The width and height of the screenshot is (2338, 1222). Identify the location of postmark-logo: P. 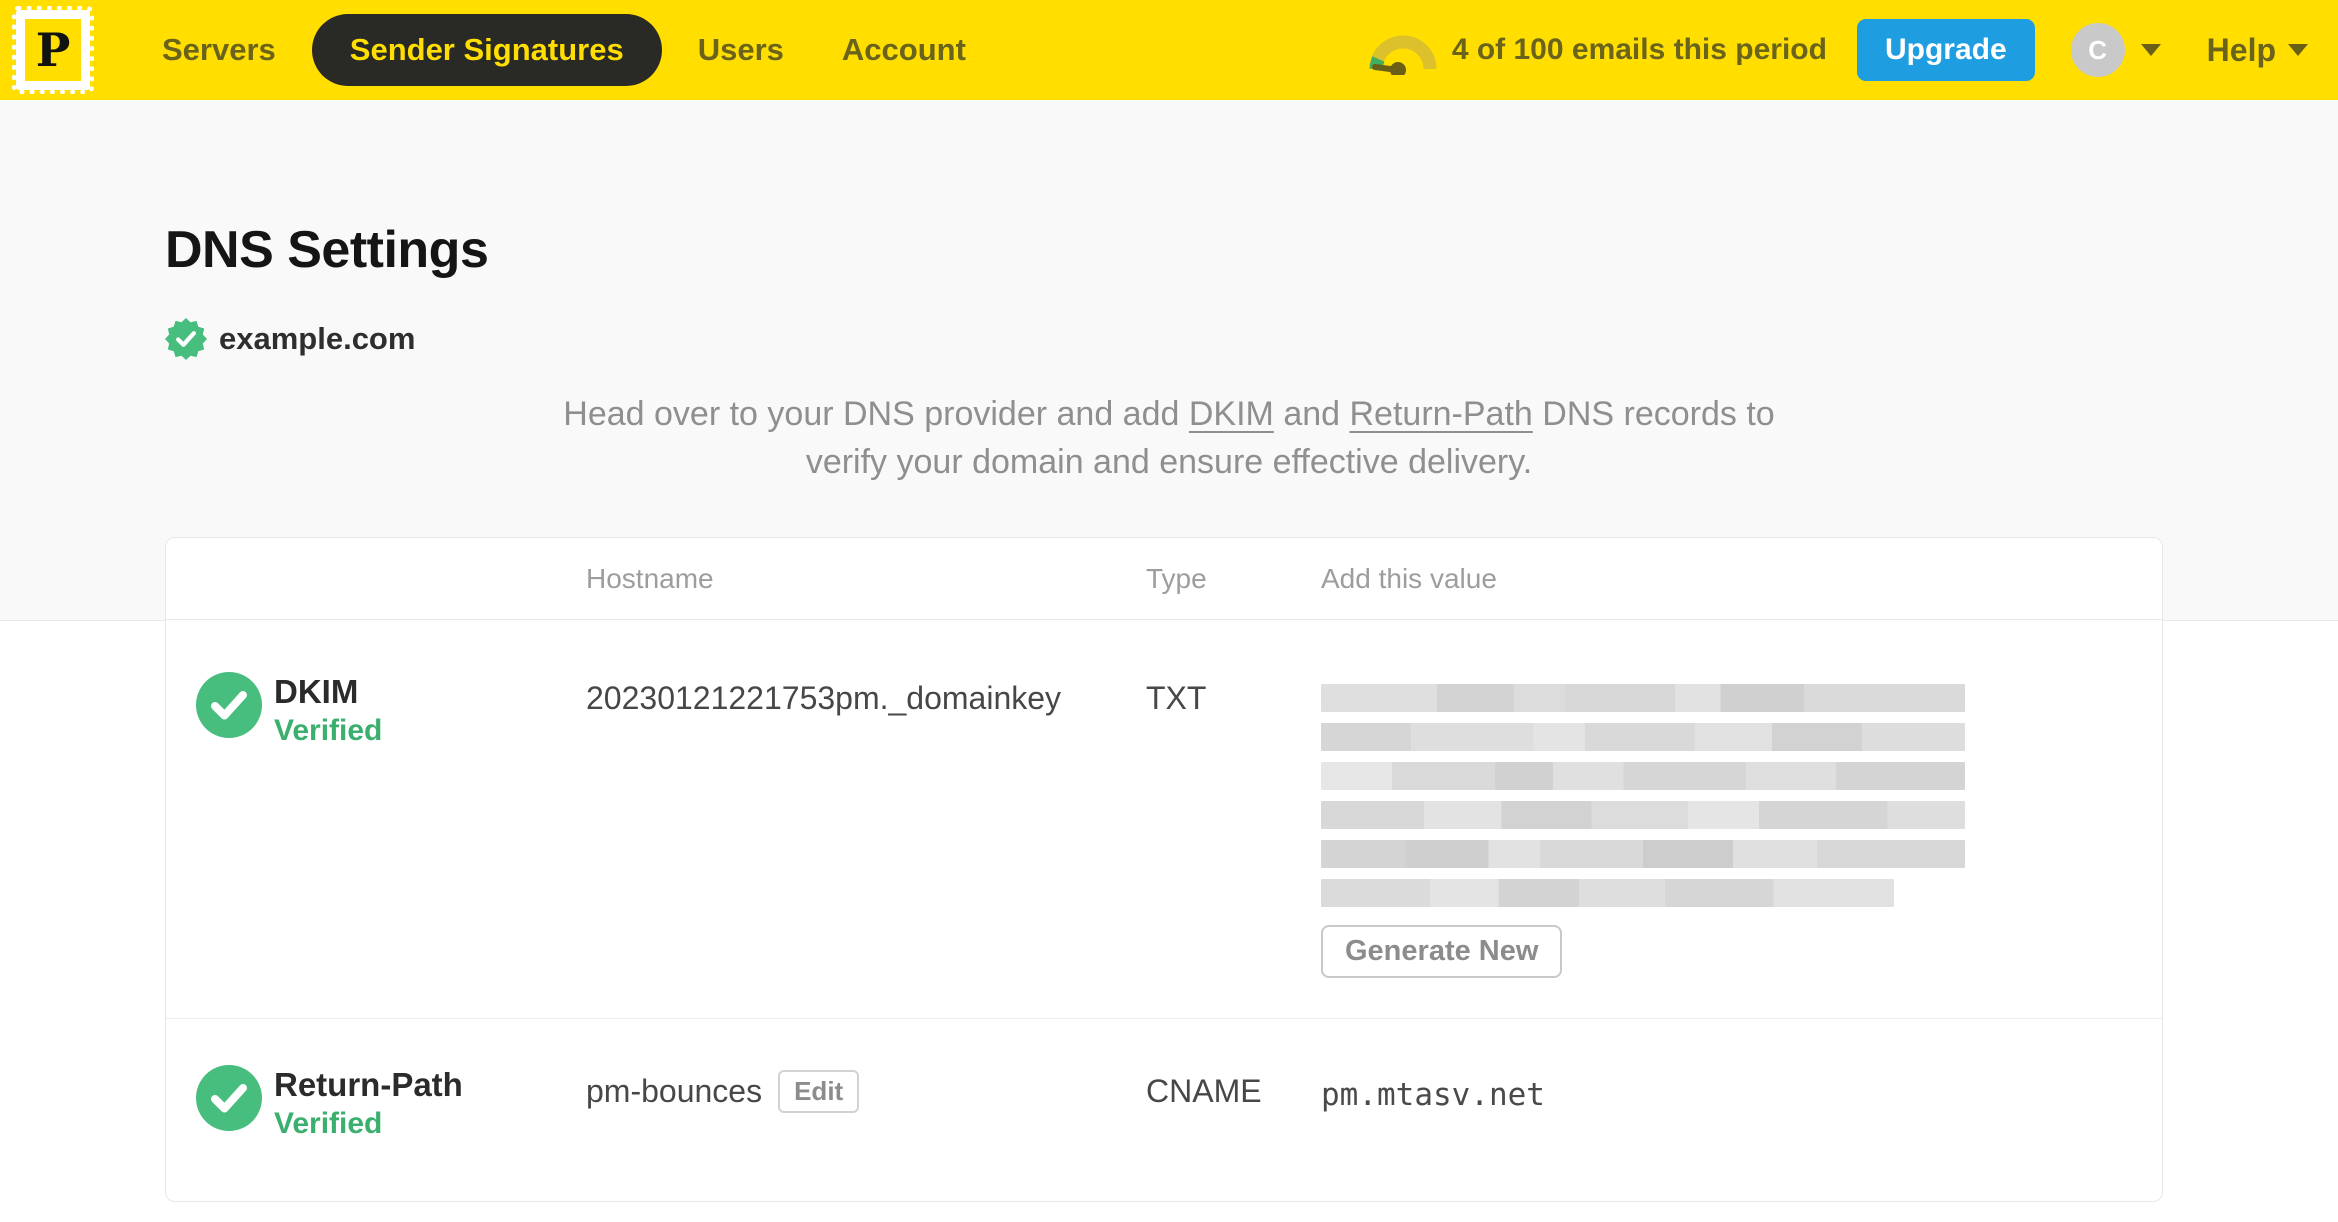
(53, 50).